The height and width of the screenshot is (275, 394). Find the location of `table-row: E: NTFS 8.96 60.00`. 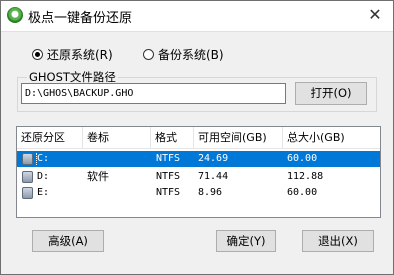

table-row: E: NTFS 8.96 60.00 is located at coordinates (198, 193).